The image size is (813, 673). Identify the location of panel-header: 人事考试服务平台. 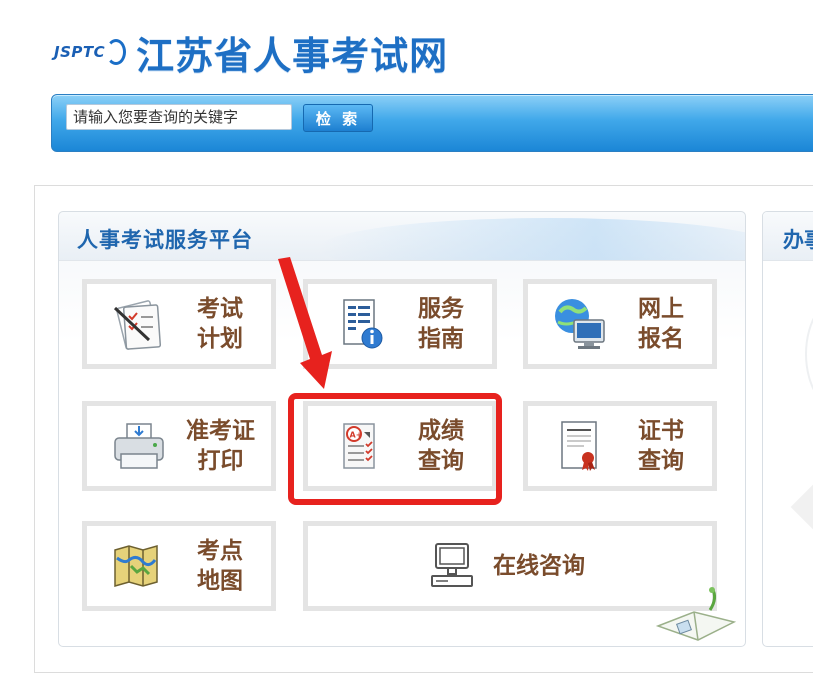
(402, 236).